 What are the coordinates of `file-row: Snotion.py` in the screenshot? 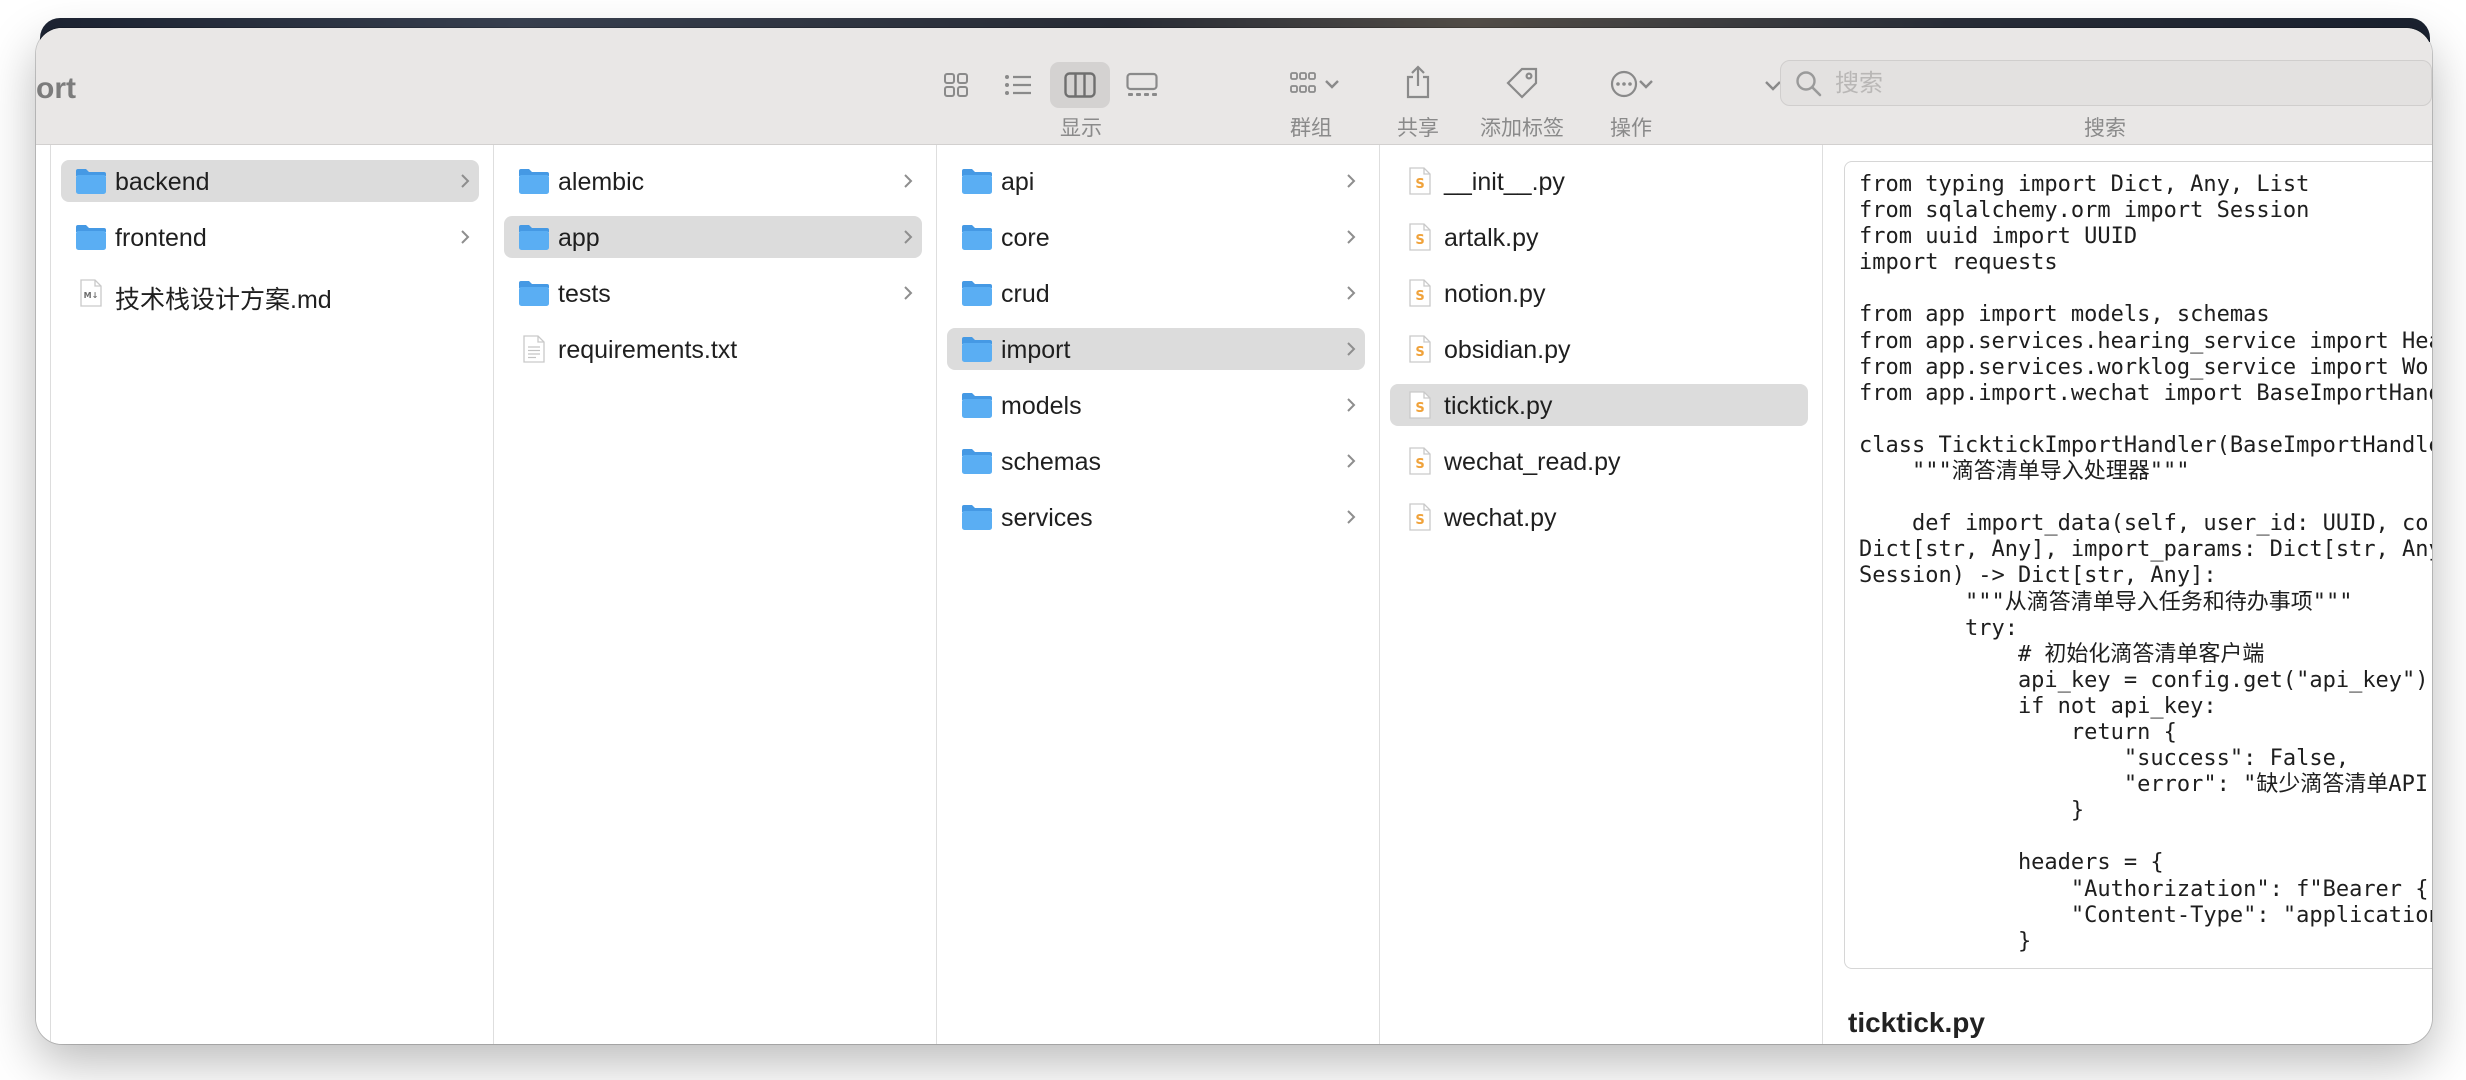 It's located at (1599, 293).